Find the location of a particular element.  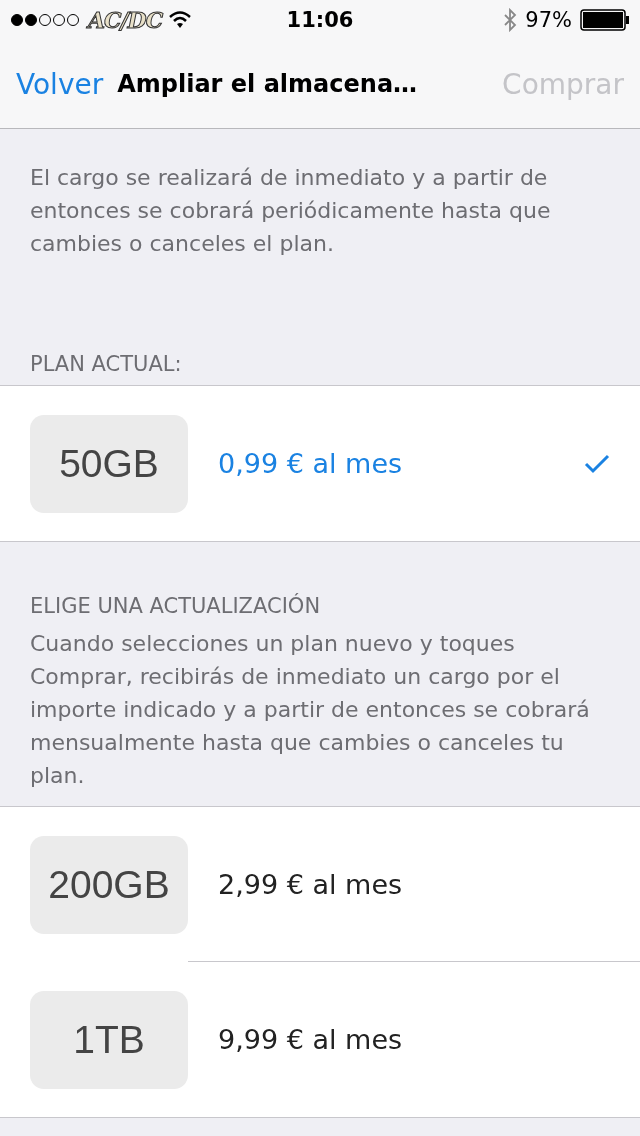

section-header: ELIGE UNA ACTUALIZACIÓN is located at coordinates (175, 606).